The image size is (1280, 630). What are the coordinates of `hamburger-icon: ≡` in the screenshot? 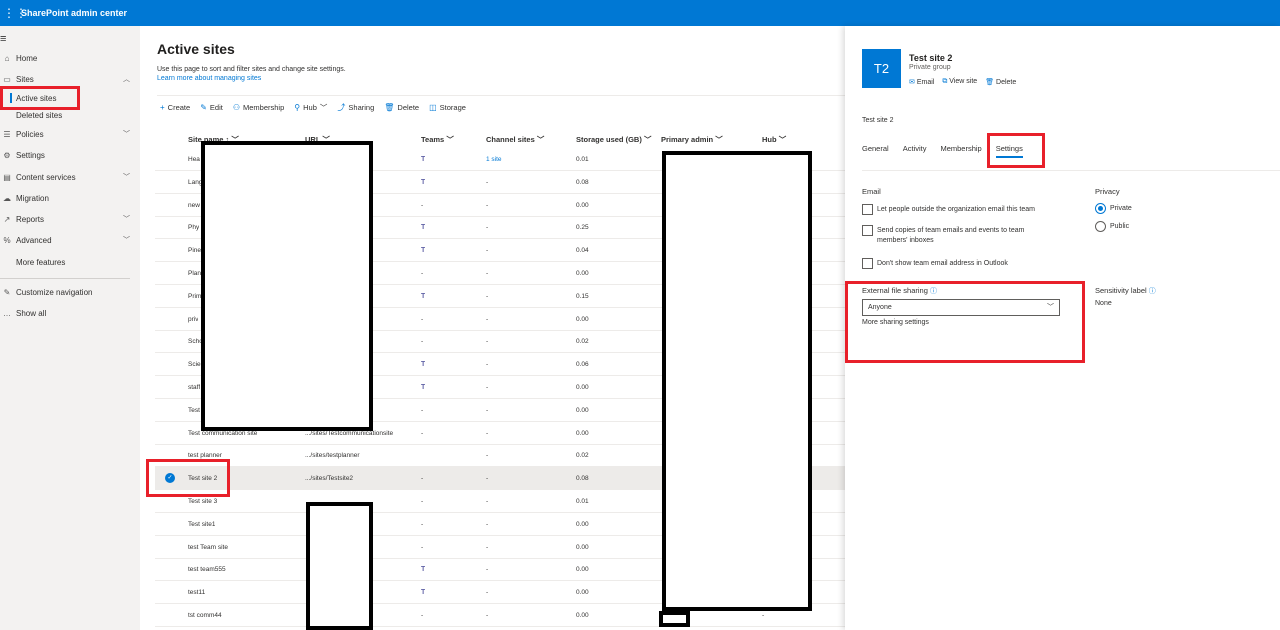 It's located at (3, 39).